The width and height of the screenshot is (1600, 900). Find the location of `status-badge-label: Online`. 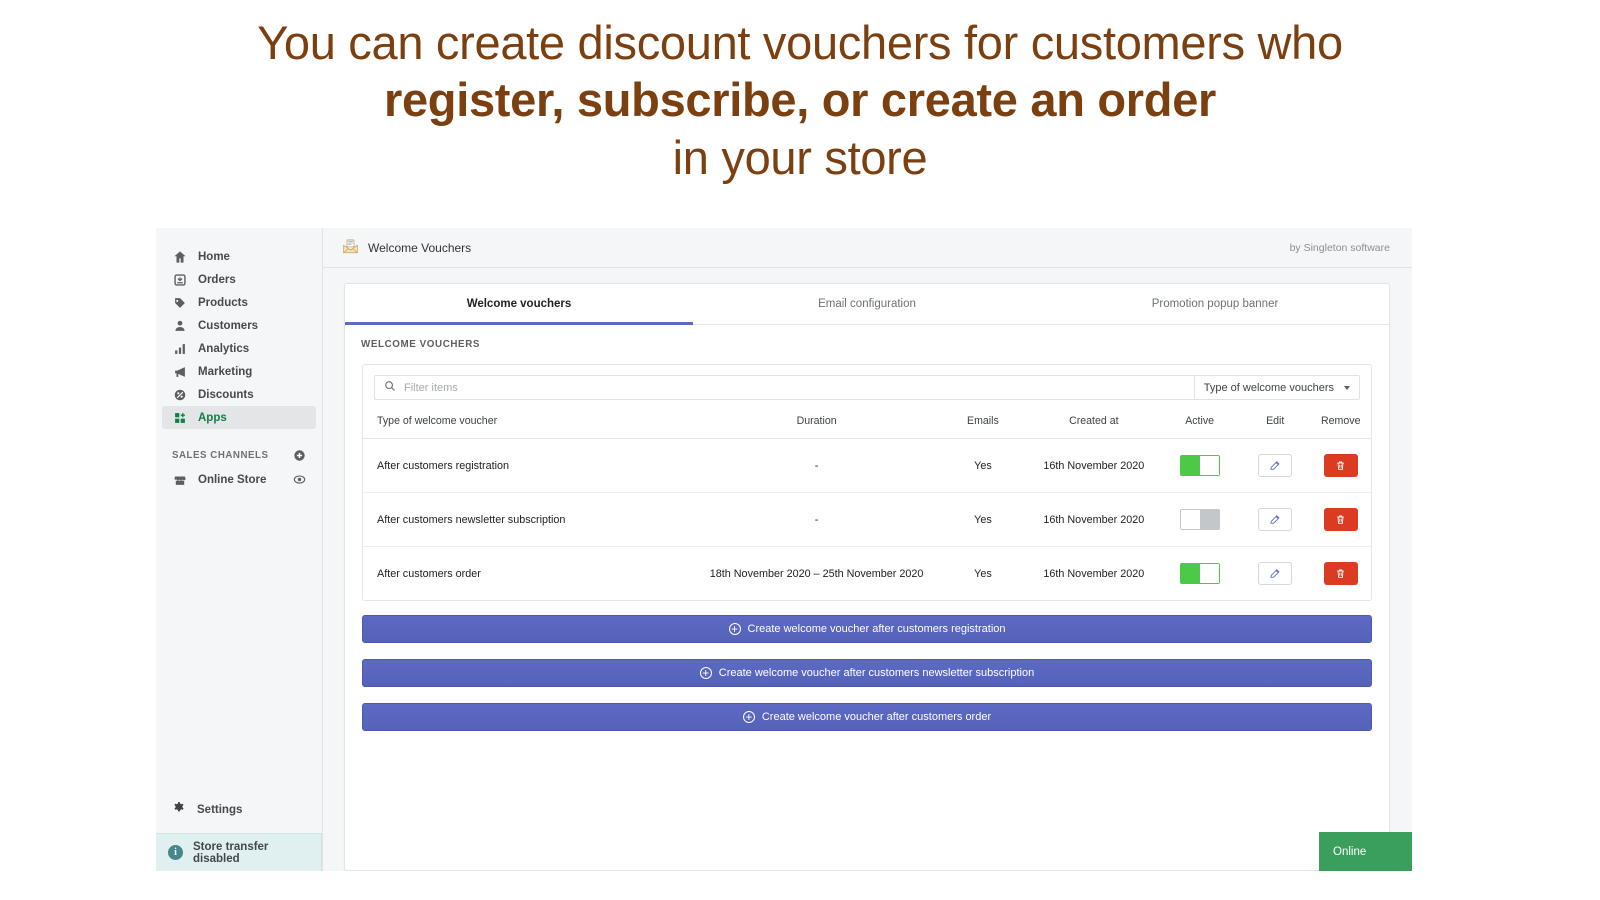

status-badge-label: Online is located at coordinates (1350, 851).